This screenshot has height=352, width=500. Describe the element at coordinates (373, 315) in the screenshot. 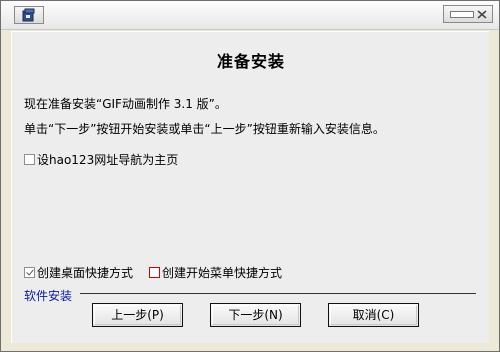

I see `cancel-button: 取消(C)` at that location.